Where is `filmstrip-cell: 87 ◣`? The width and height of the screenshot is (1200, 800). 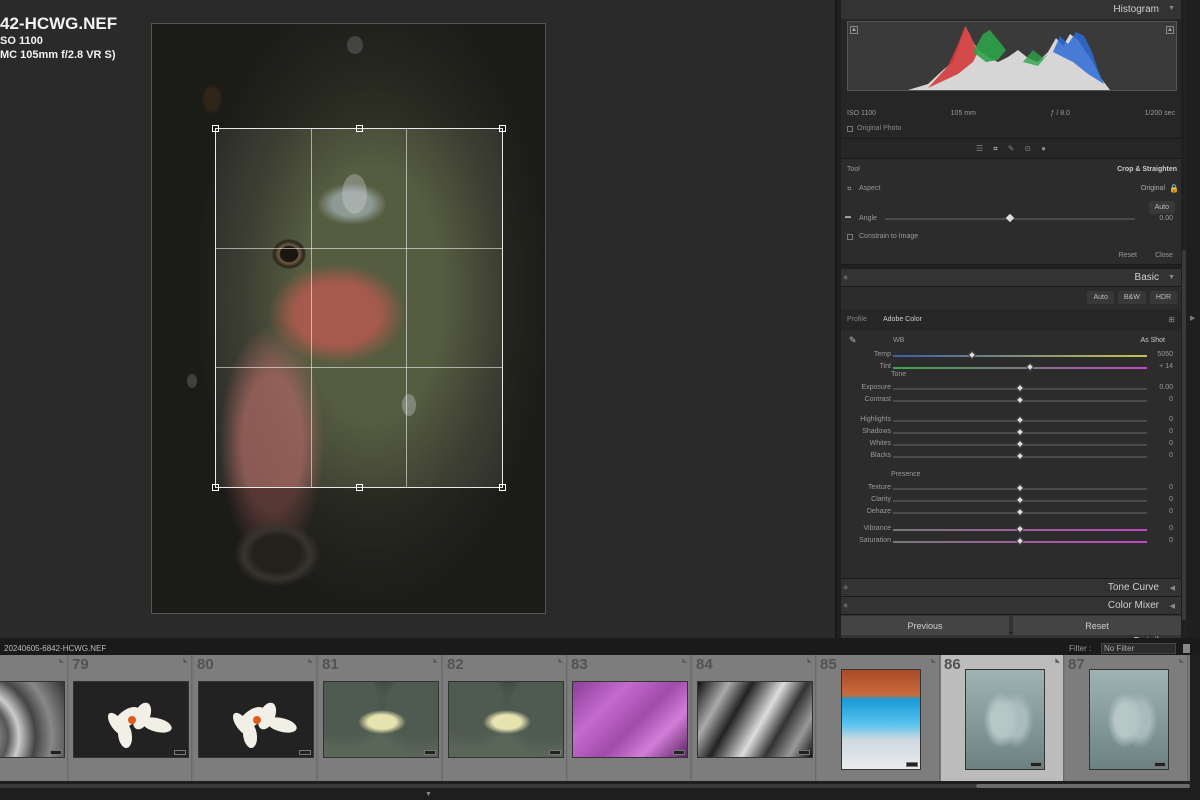 filmstrip-cell: 87 ◣ is located at coordinates (1126, 718).